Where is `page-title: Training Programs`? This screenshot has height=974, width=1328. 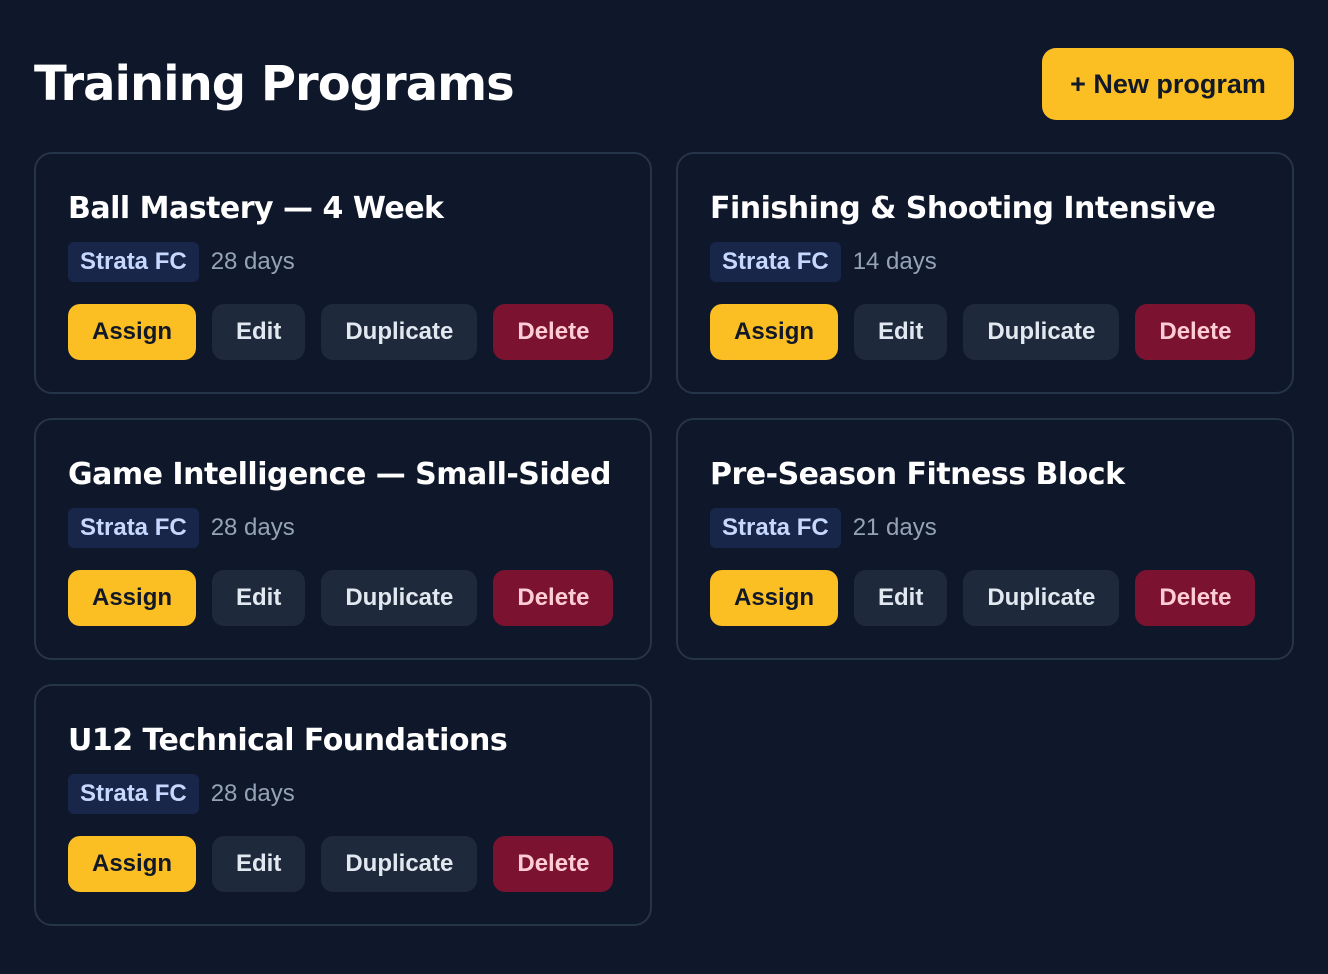
page-title: Training Programs is located at coordinates (274, 84).